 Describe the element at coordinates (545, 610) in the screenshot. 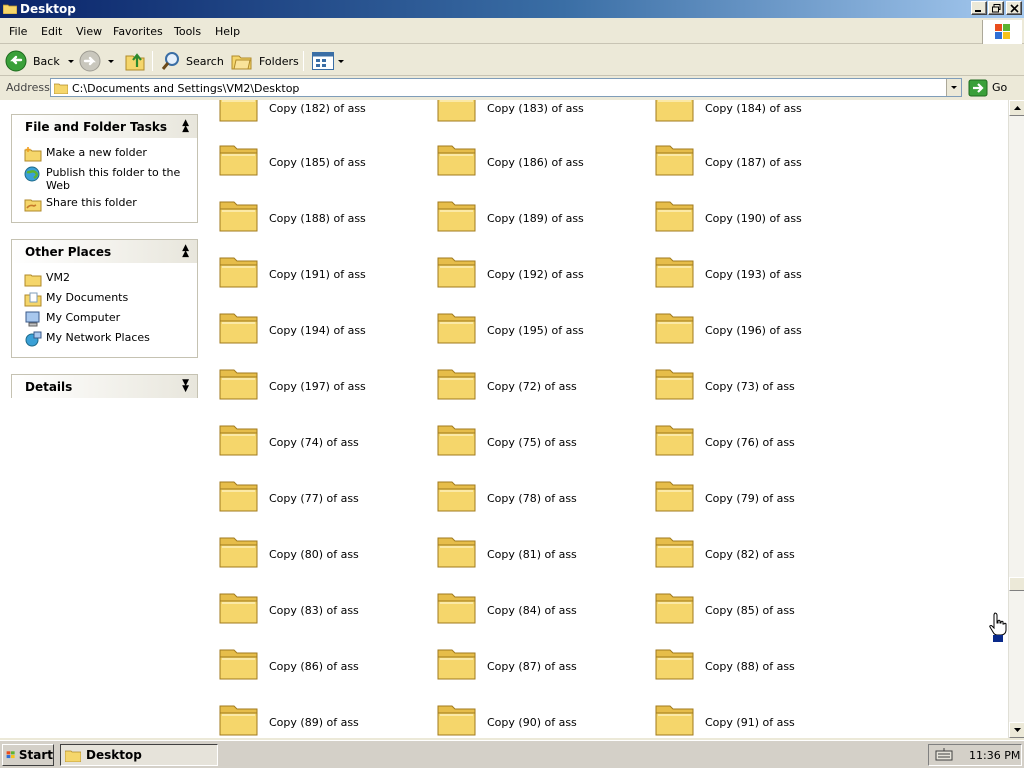

I see `folder-item: Copy (84) of ass` at that location.